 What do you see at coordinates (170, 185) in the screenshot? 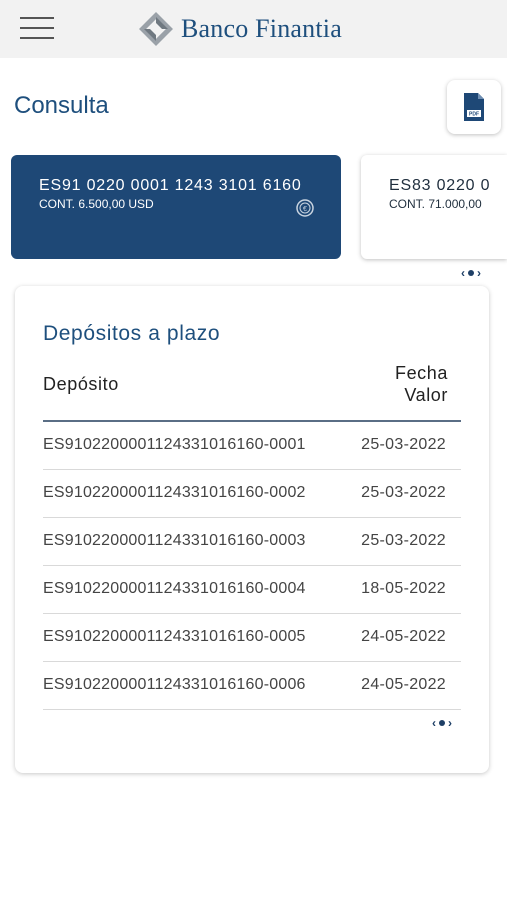
I see `account-iban: ES91 0220 0001 1243 3101 6160` at bounding box center [170, 185].